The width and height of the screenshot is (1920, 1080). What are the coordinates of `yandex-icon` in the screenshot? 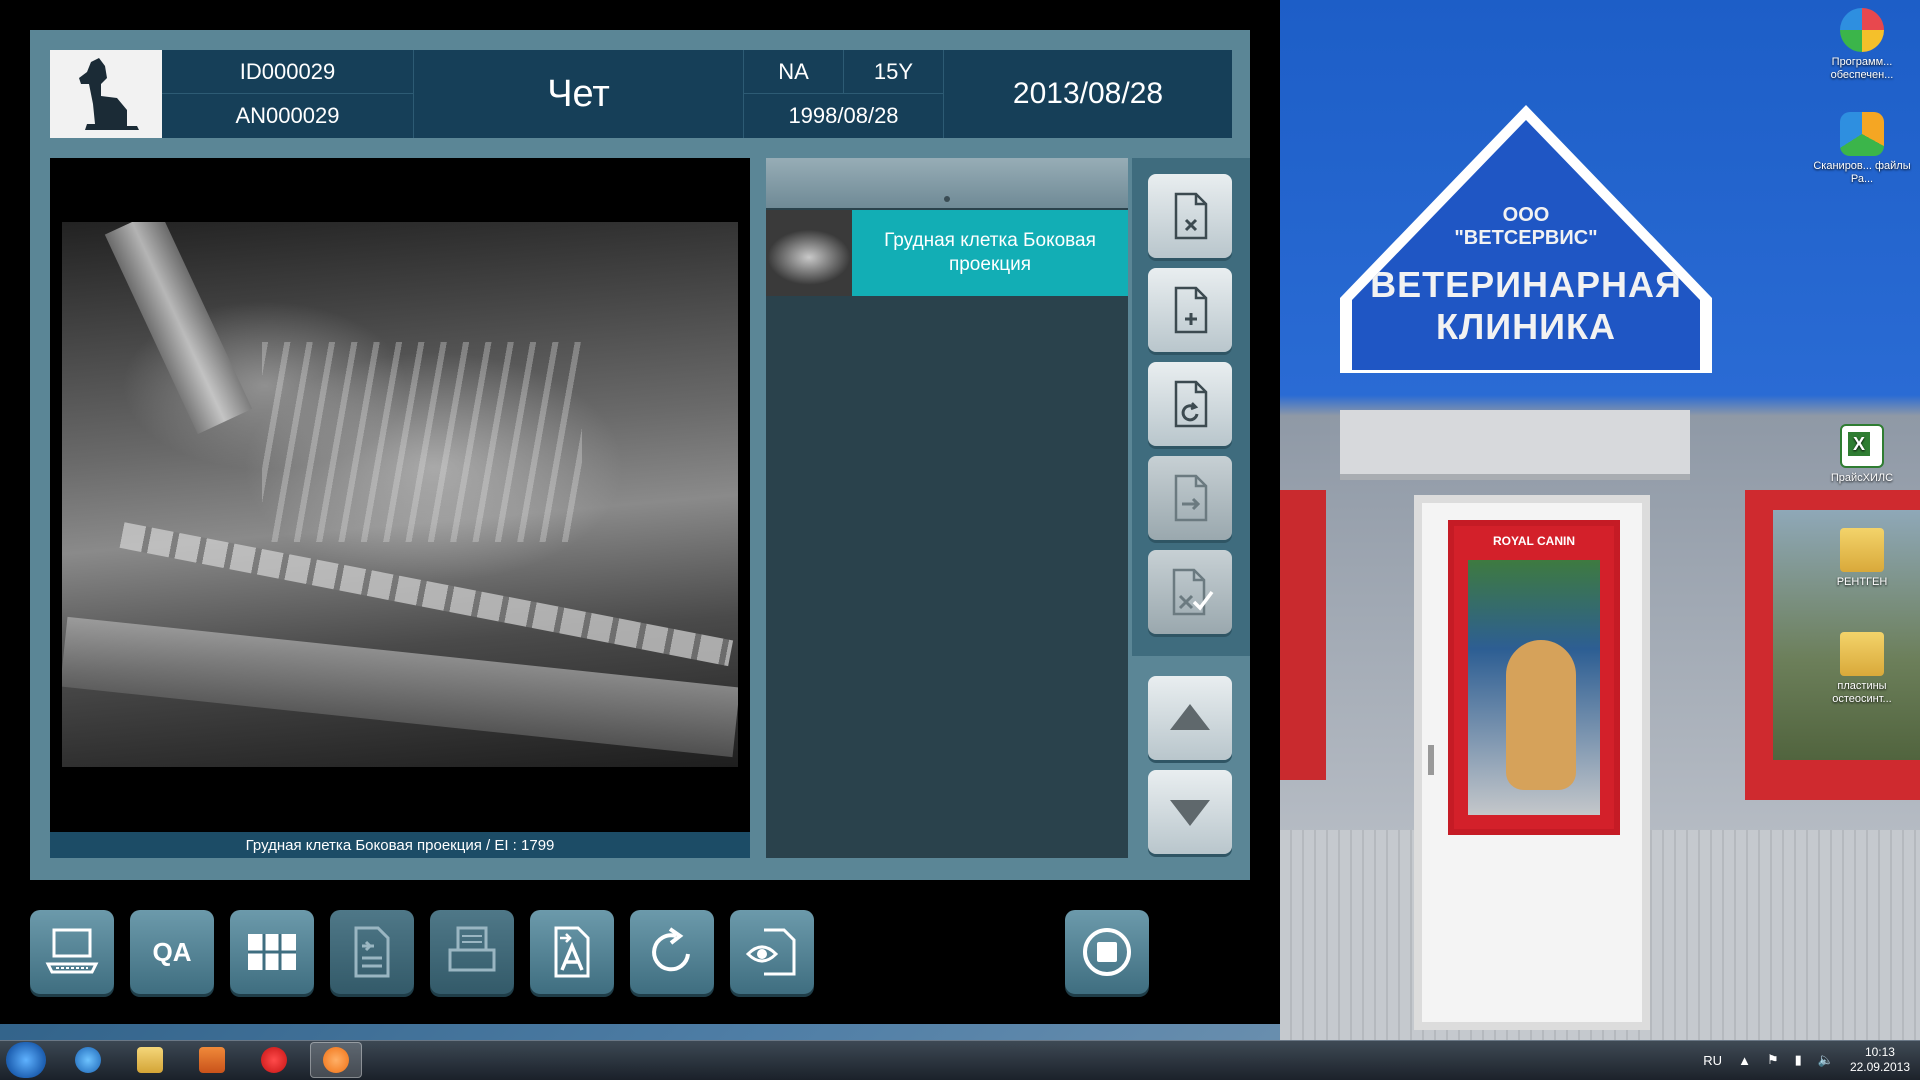 It's located at (274, 1060).